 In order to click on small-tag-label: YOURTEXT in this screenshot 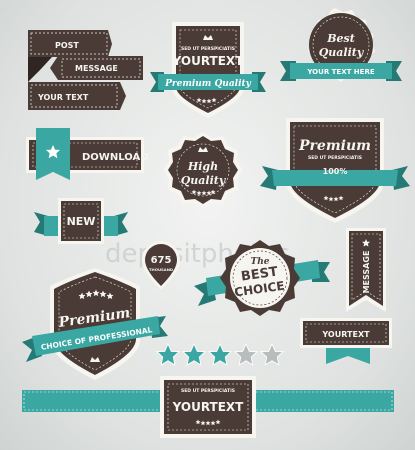, I will do `click(345, 334)`.